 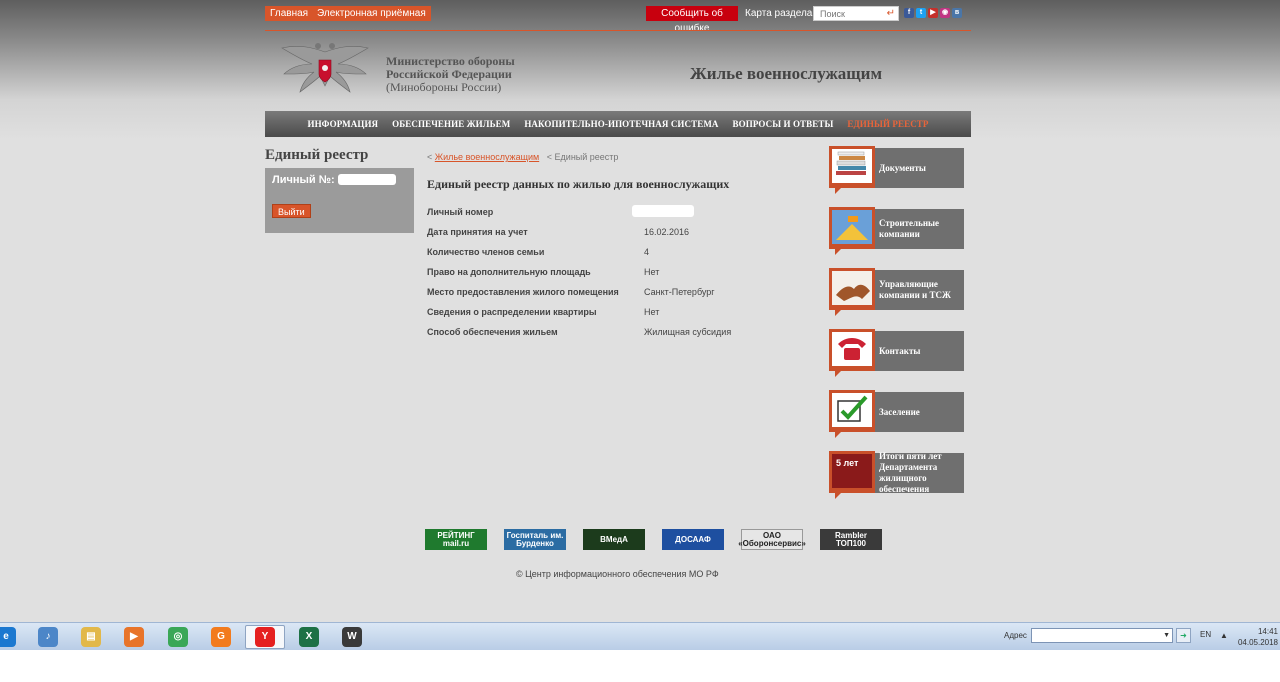 I want to click on logout-button: Выйти, so click(x=291, y=211).